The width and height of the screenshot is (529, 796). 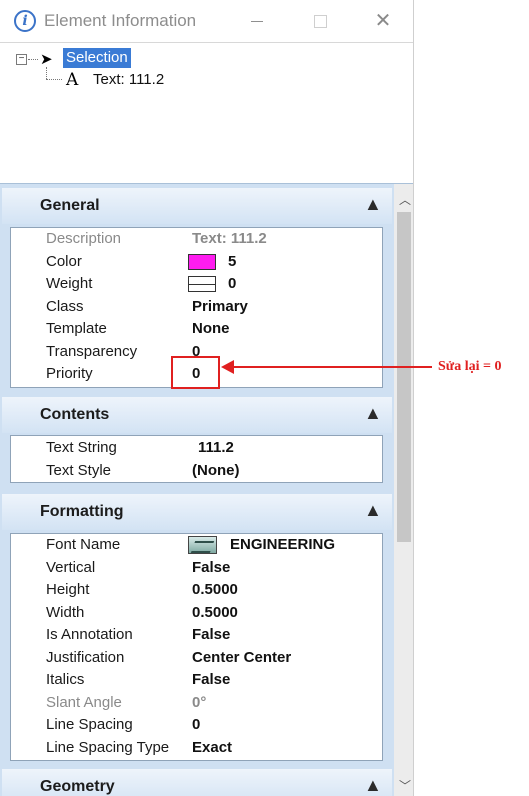 I want to click on property-label: Justification, so click(x=85, y=657).